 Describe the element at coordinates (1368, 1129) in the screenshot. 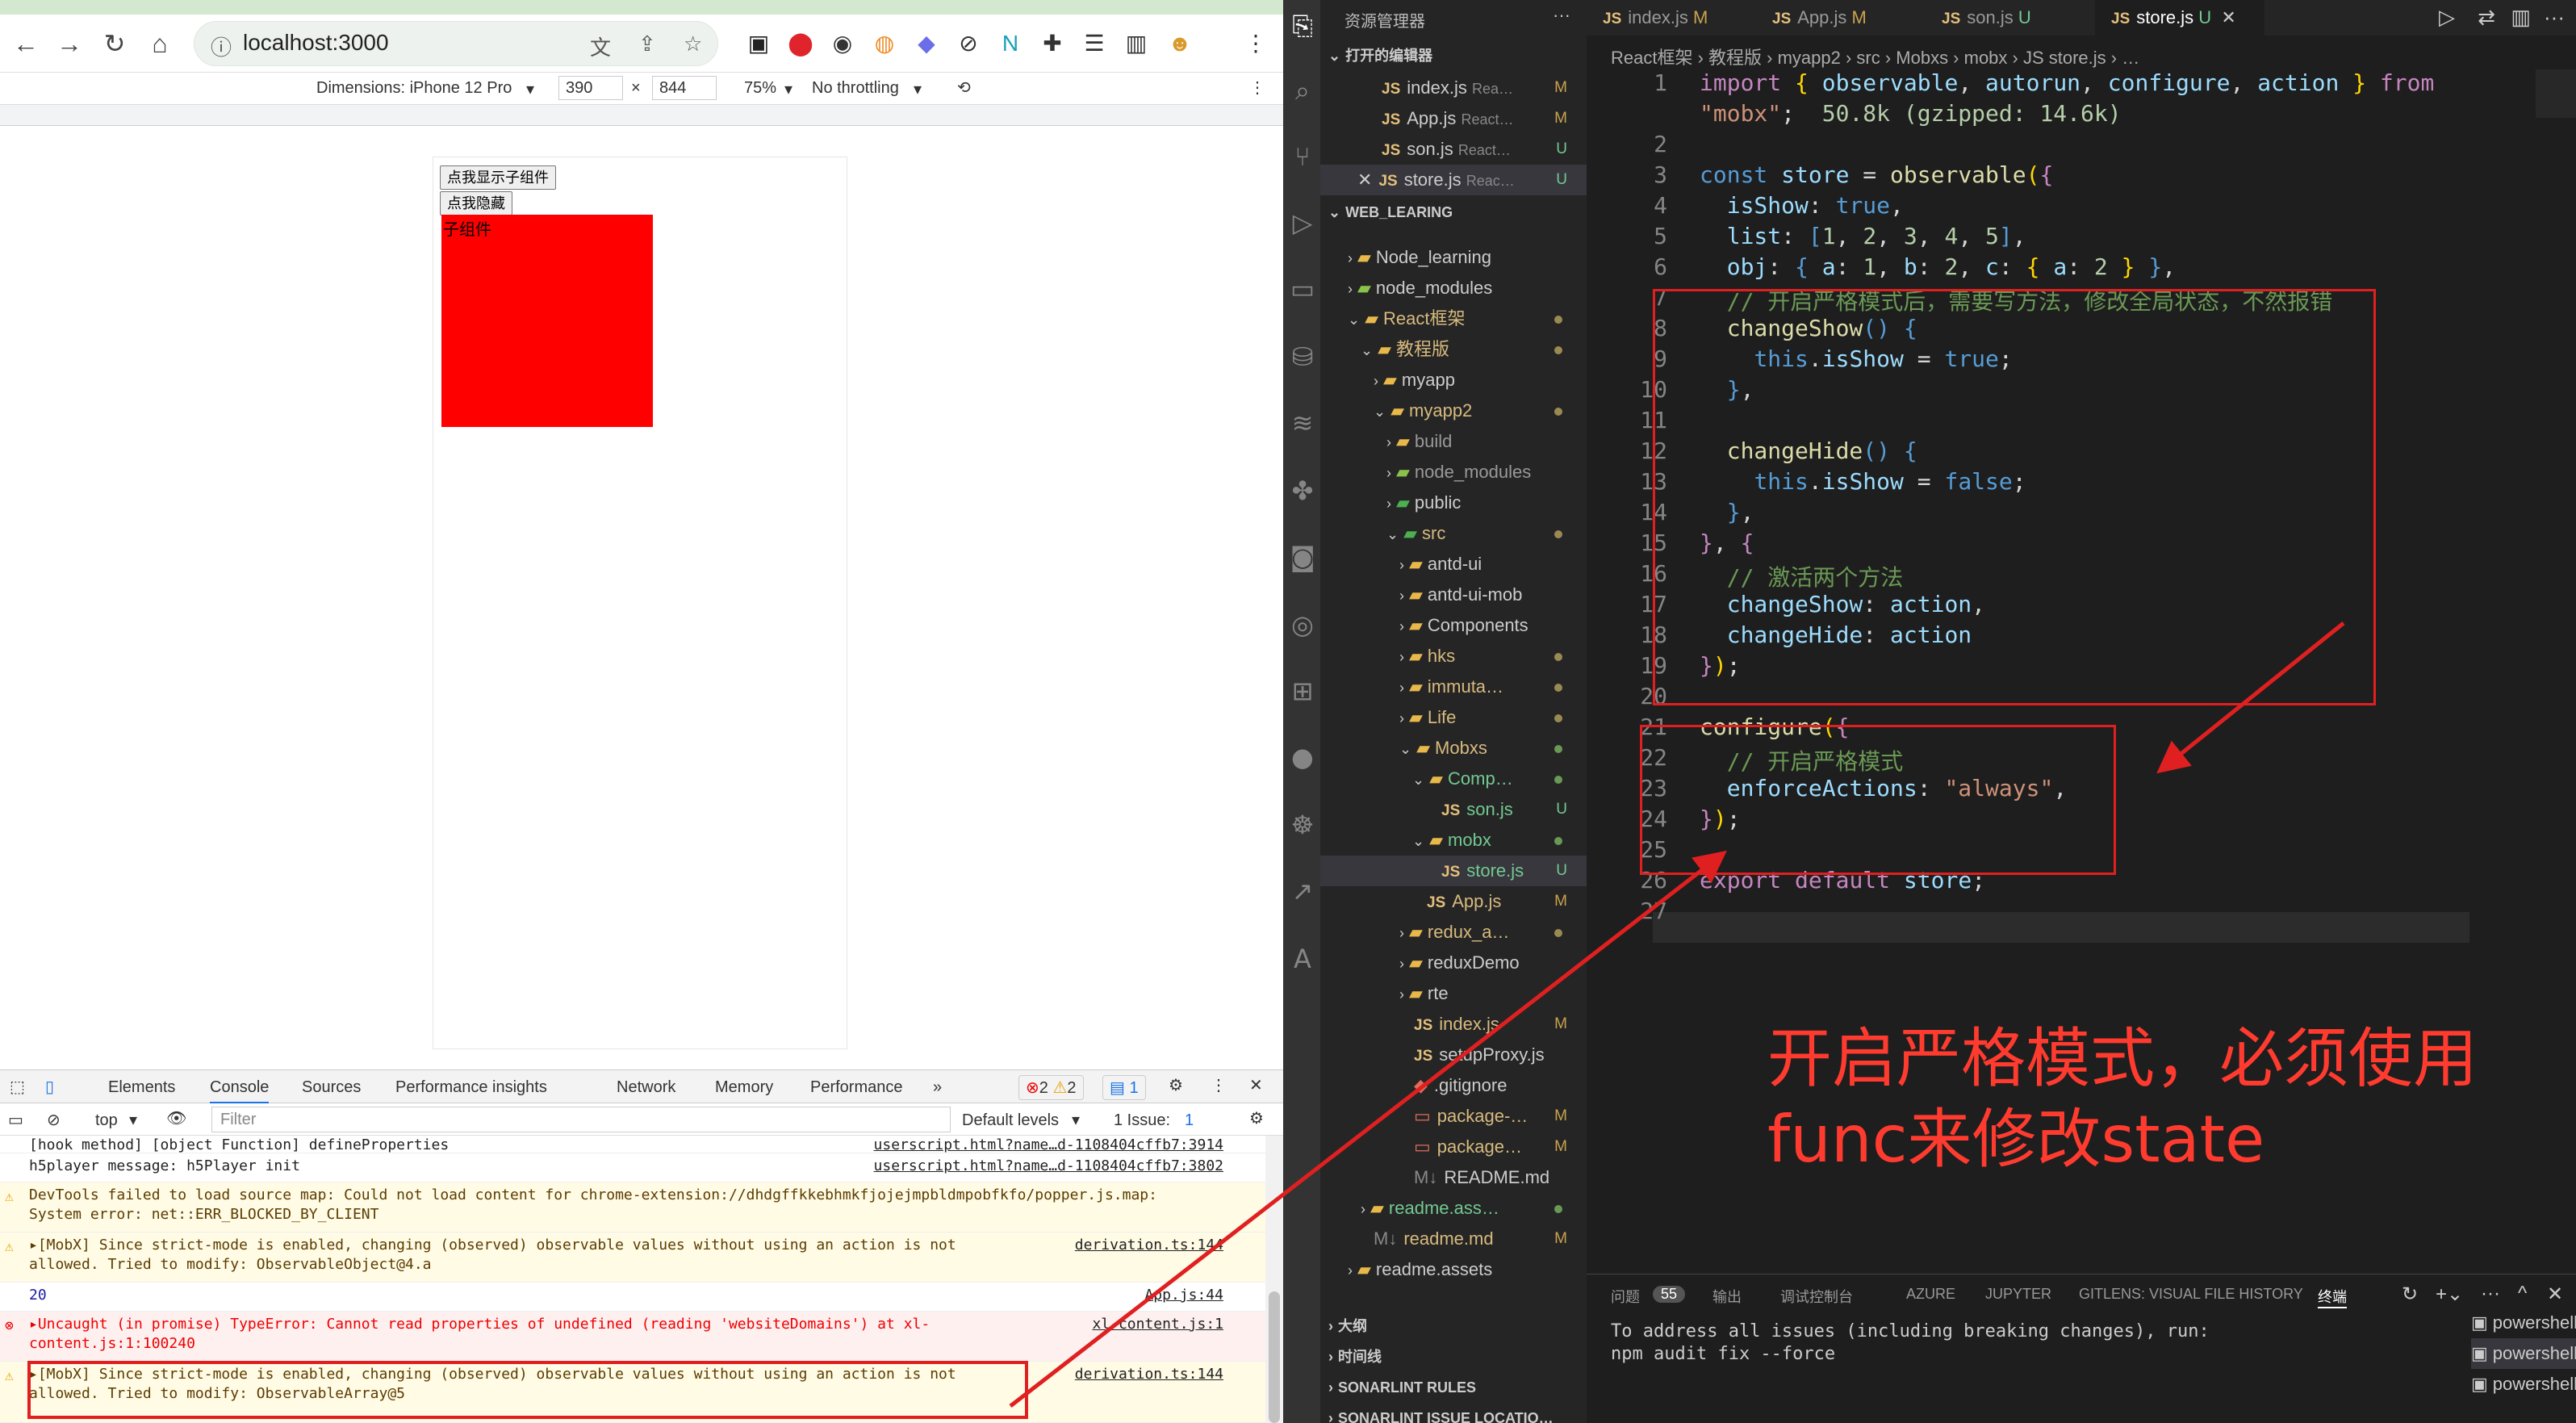

I see `arrow-from-console` at that location.